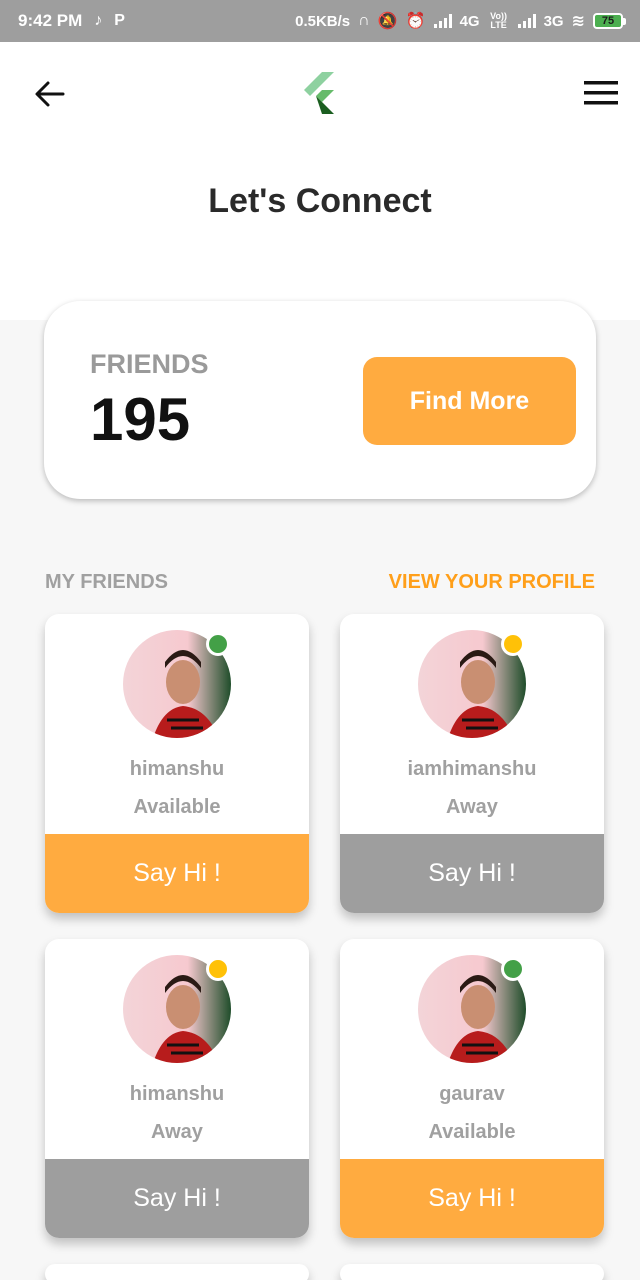 The image size is (640, 1280). I want to click on network-type-2: 3G, so click(553, 21).